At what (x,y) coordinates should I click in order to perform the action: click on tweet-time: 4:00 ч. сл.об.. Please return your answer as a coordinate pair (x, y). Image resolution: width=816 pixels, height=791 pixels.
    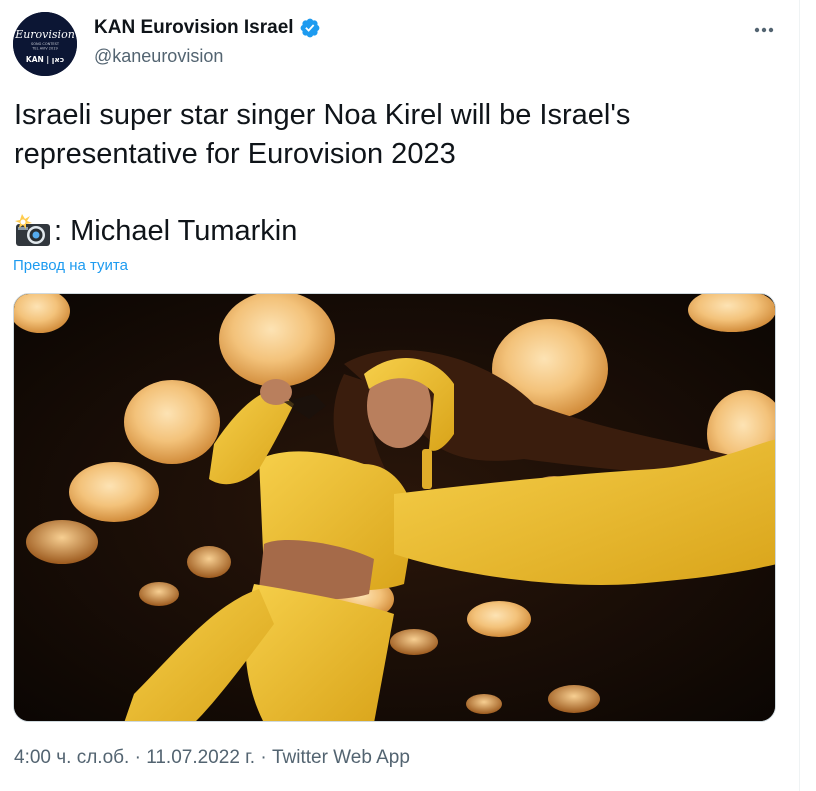
    Looking at the image, I should click on (71, 757).